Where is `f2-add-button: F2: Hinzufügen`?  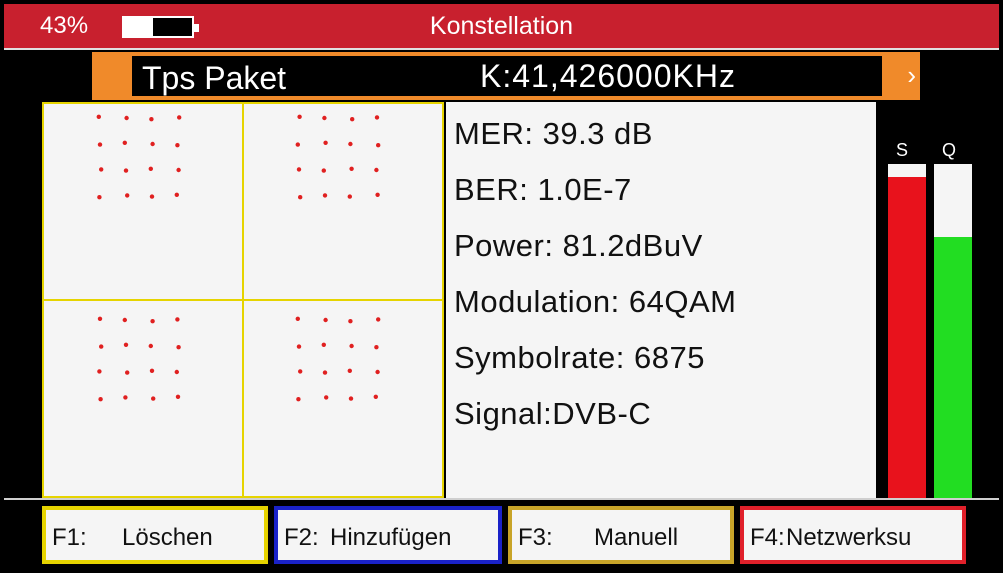 f2-add-button: F2: Hinzufügen is located at coordinates (388, 535).